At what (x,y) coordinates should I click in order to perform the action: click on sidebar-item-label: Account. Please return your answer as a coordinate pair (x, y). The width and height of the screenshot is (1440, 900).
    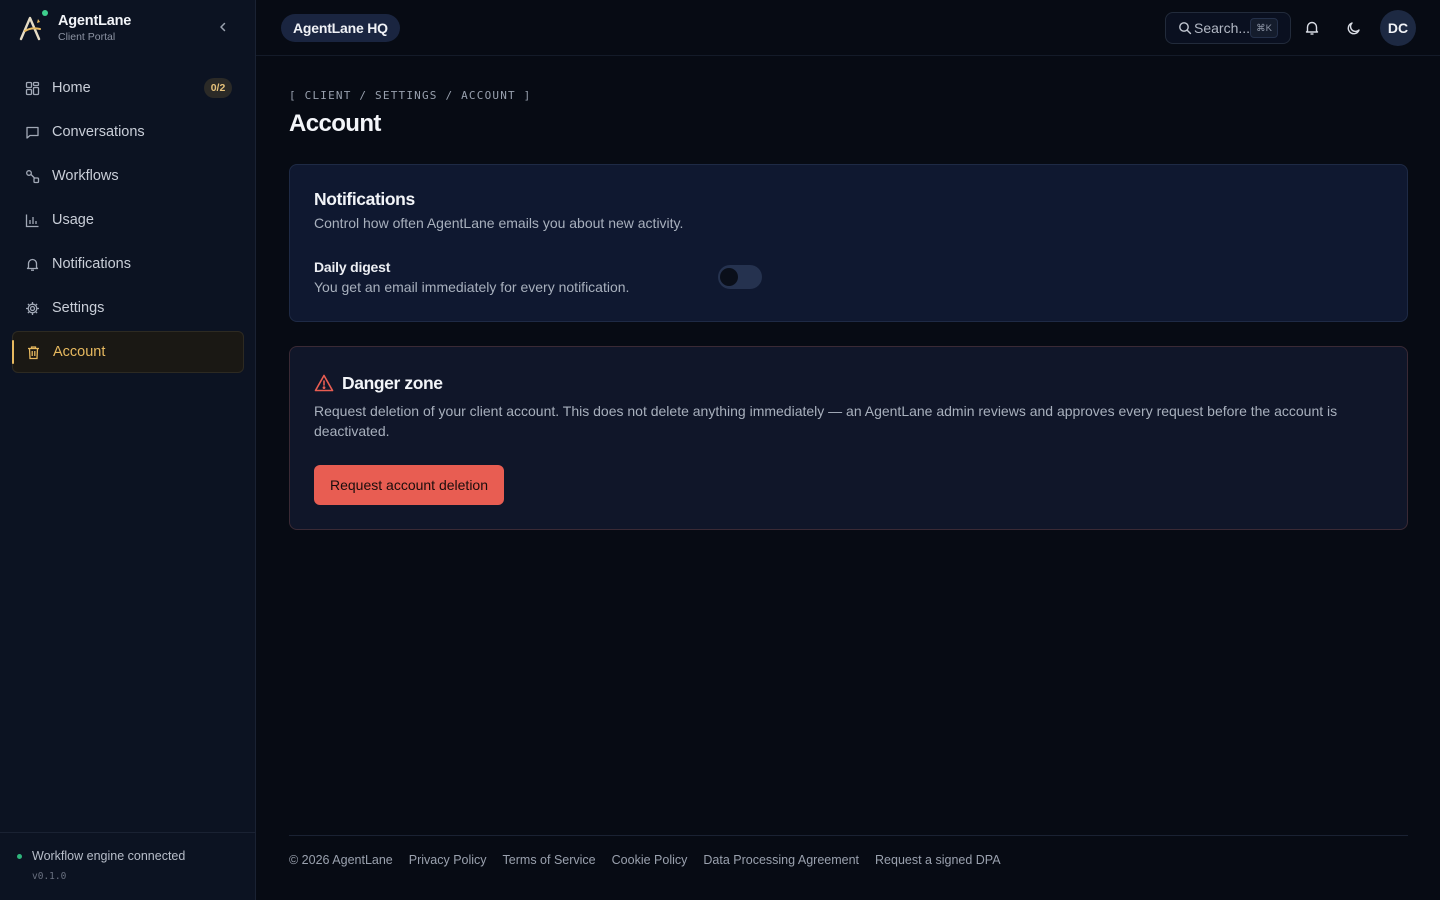
    Looking at the image, I should click on (79, 352).